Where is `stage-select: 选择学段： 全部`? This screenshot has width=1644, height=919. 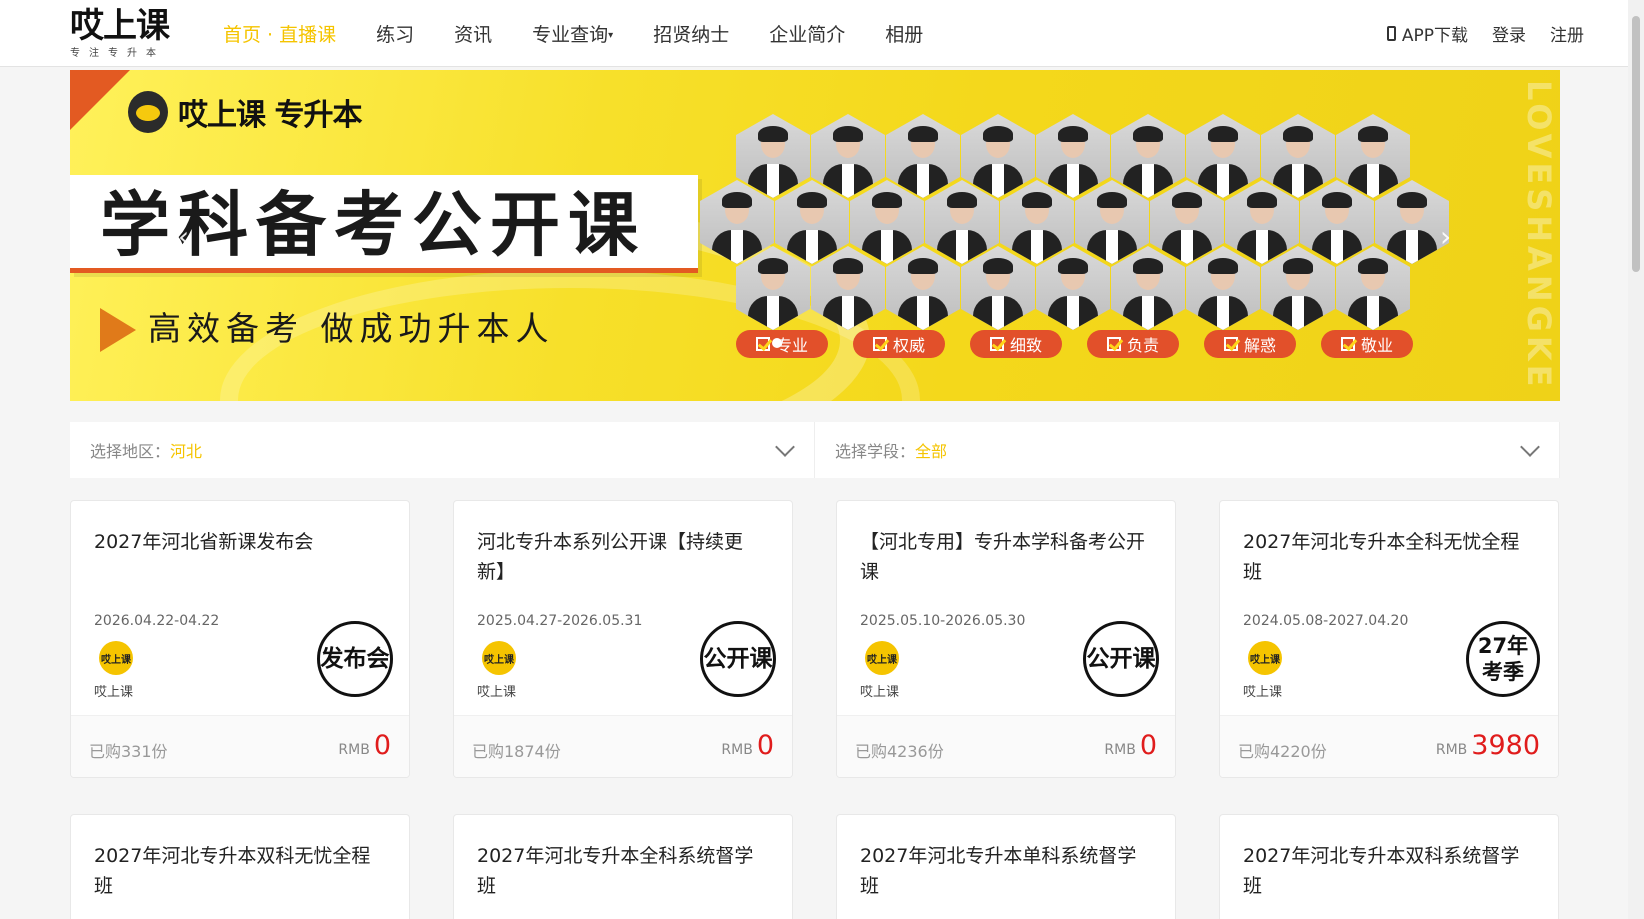
stage-select: 选择学段： 全部 is located at coordinates (1187, 450).